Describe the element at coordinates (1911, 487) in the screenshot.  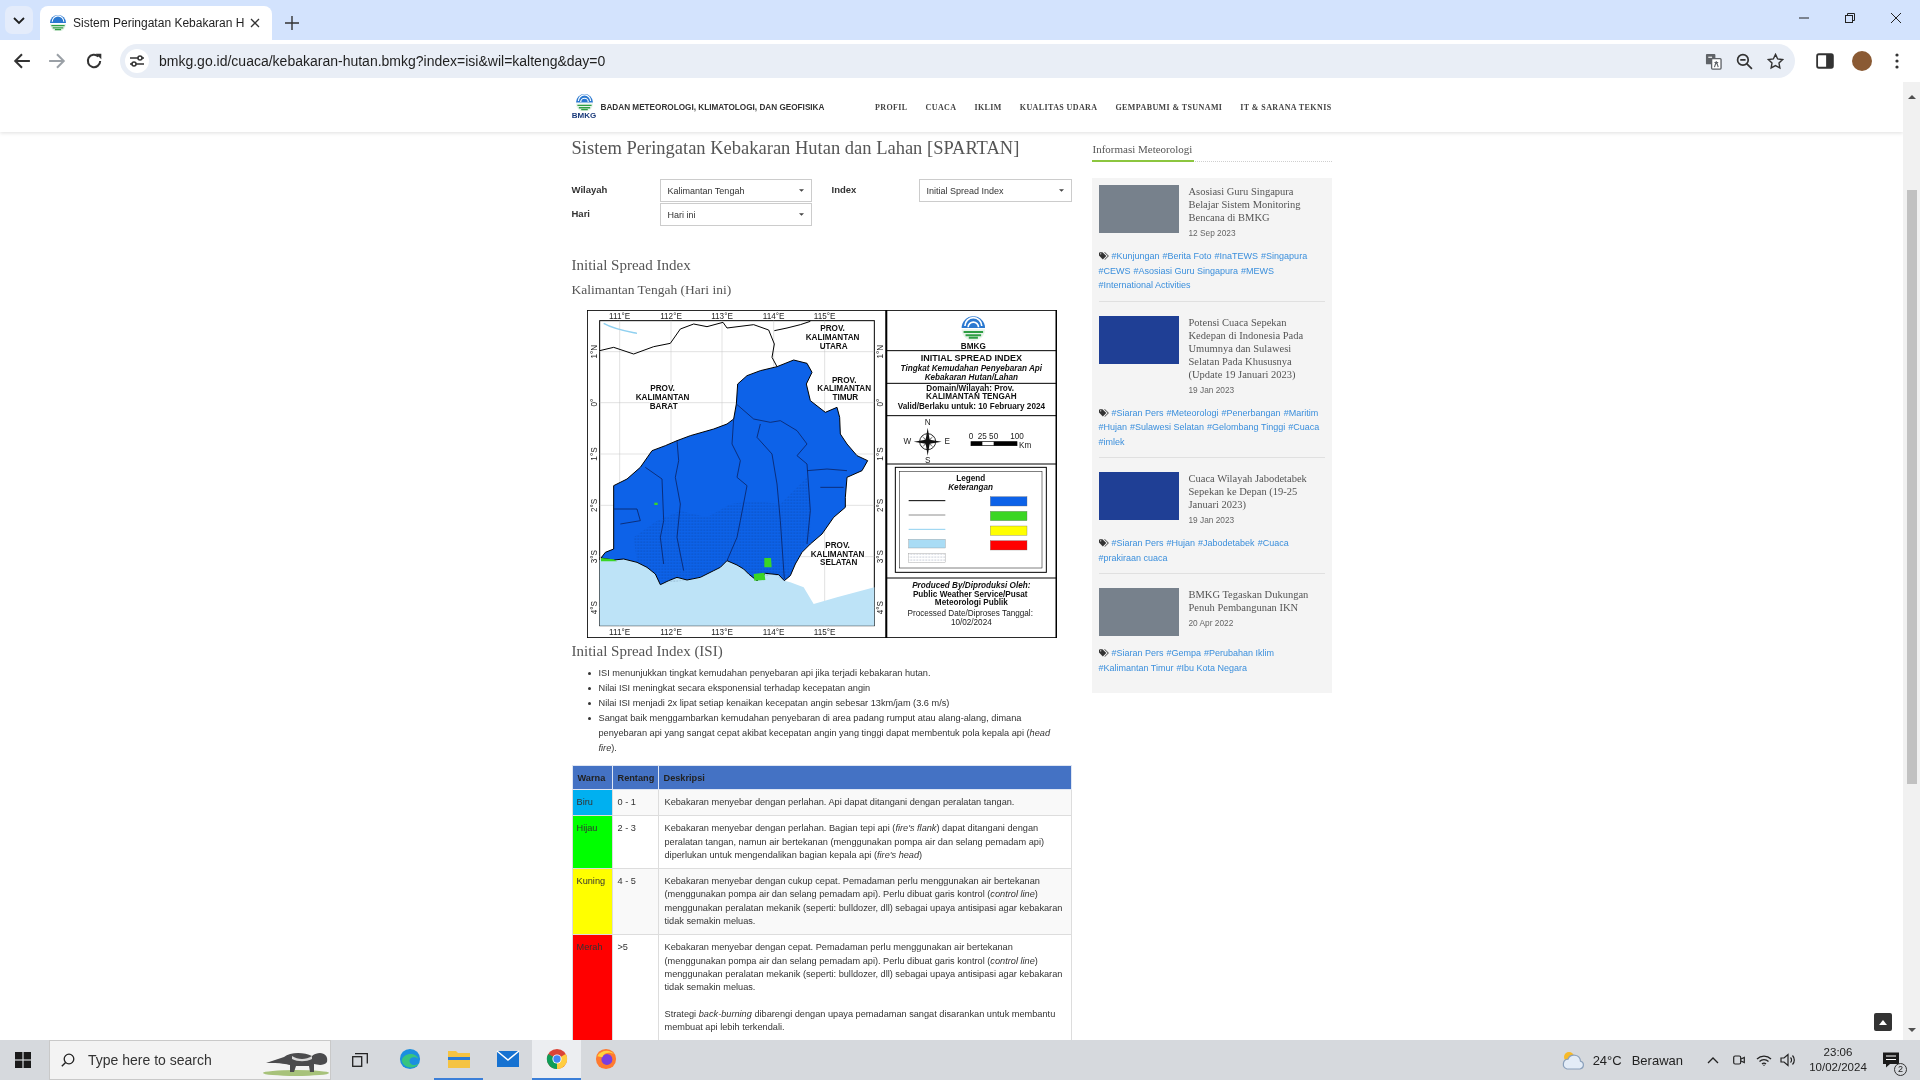
I see `scrollbar-thumb` at that location.